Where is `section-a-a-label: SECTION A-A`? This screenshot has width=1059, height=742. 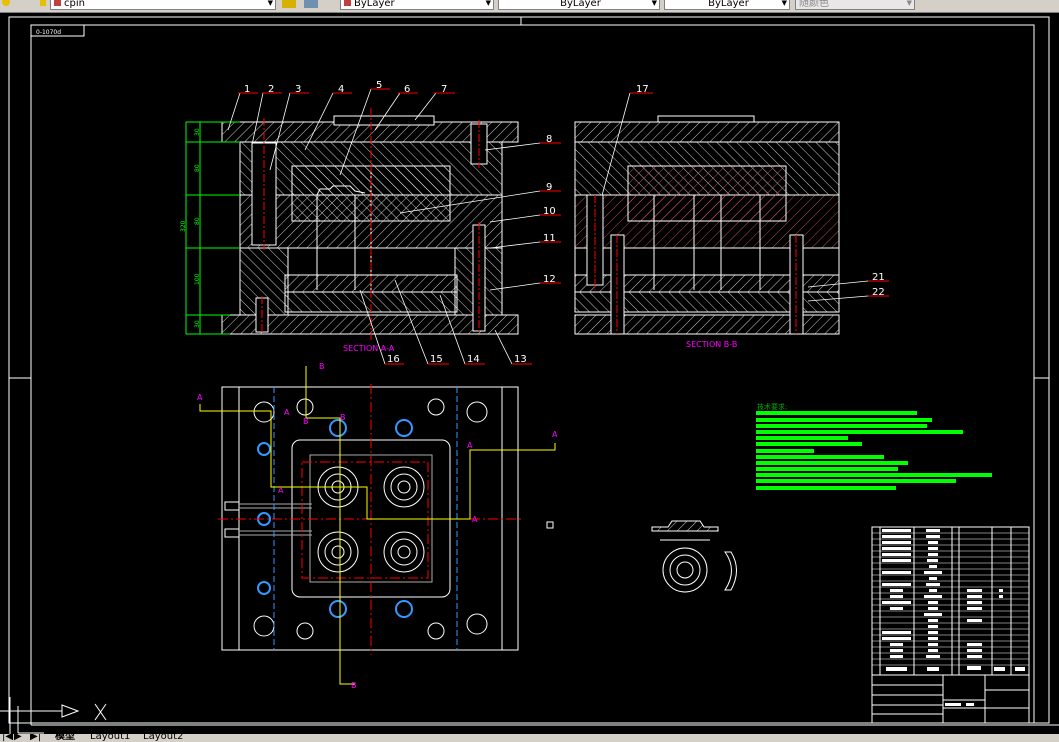
section-a-a-label: SECTION A-A is located at coordinates (369, 348).